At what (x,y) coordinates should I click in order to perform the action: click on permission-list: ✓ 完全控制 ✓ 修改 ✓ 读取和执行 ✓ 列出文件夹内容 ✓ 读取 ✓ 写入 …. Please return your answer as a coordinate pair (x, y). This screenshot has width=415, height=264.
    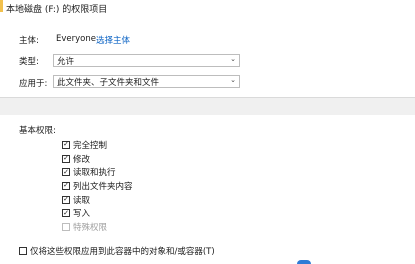
    Looking at the image, I should click on (97, 186).